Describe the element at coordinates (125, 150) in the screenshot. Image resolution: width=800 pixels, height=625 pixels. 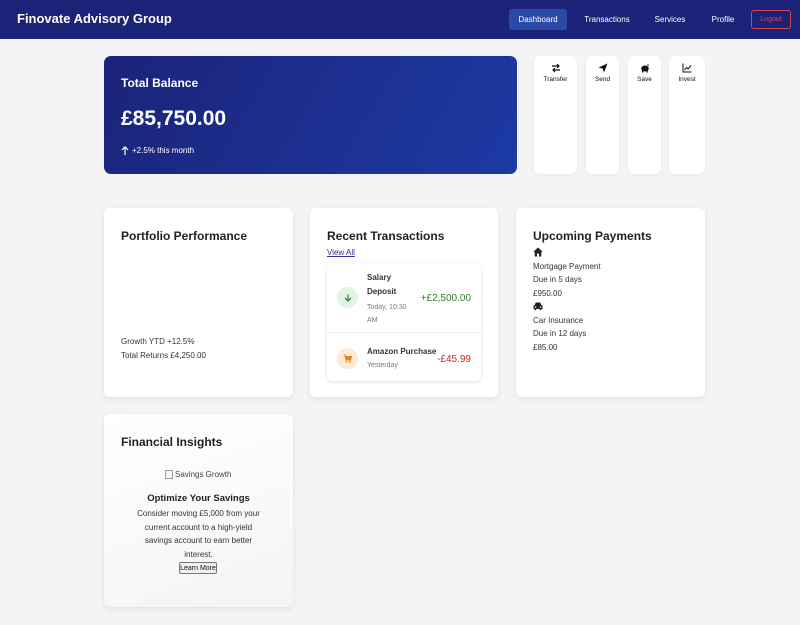
I see `arrow-up-icon` at that location.